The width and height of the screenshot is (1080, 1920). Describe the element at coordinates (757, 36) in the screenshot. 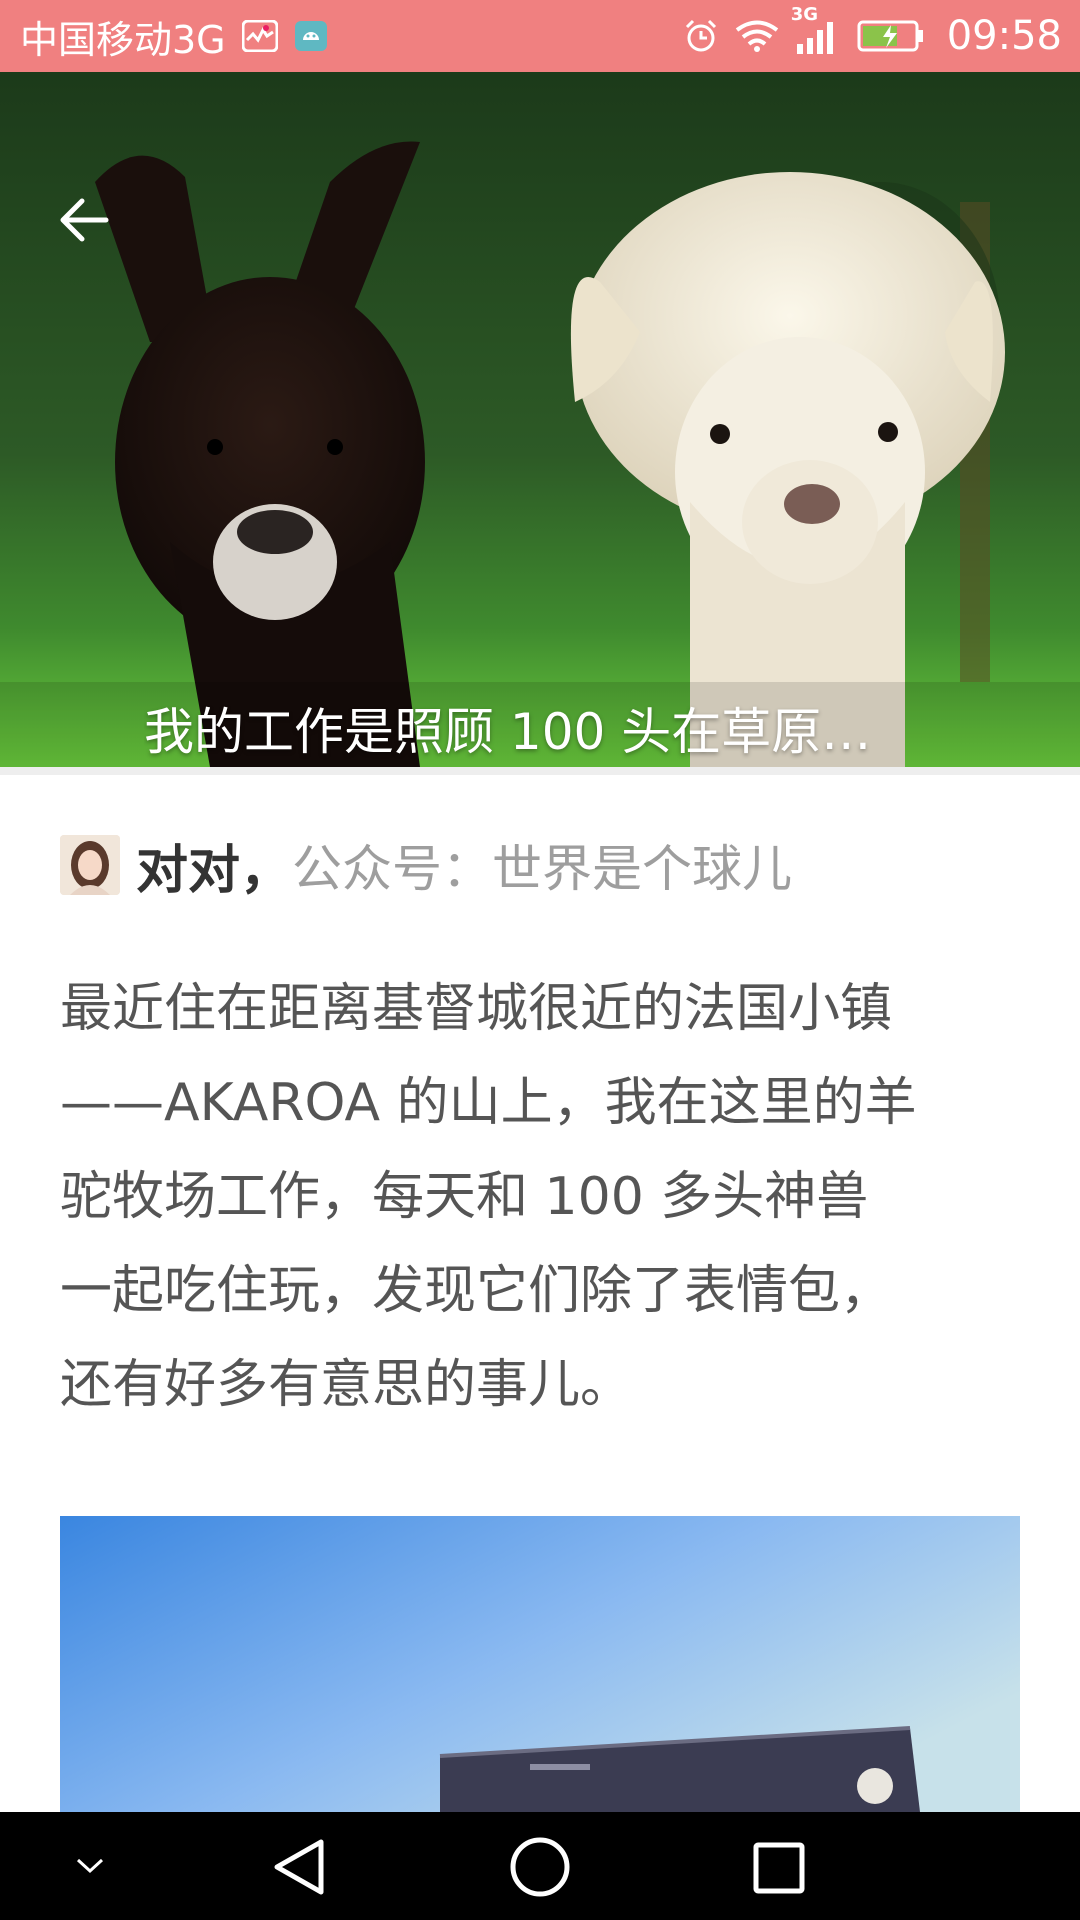

I see `wifi-icon` at that location.